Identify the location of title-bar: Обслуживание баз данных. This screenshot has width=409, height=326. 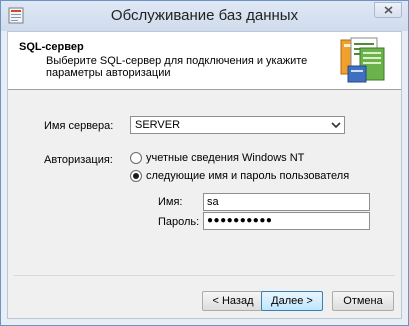
(204, 16).